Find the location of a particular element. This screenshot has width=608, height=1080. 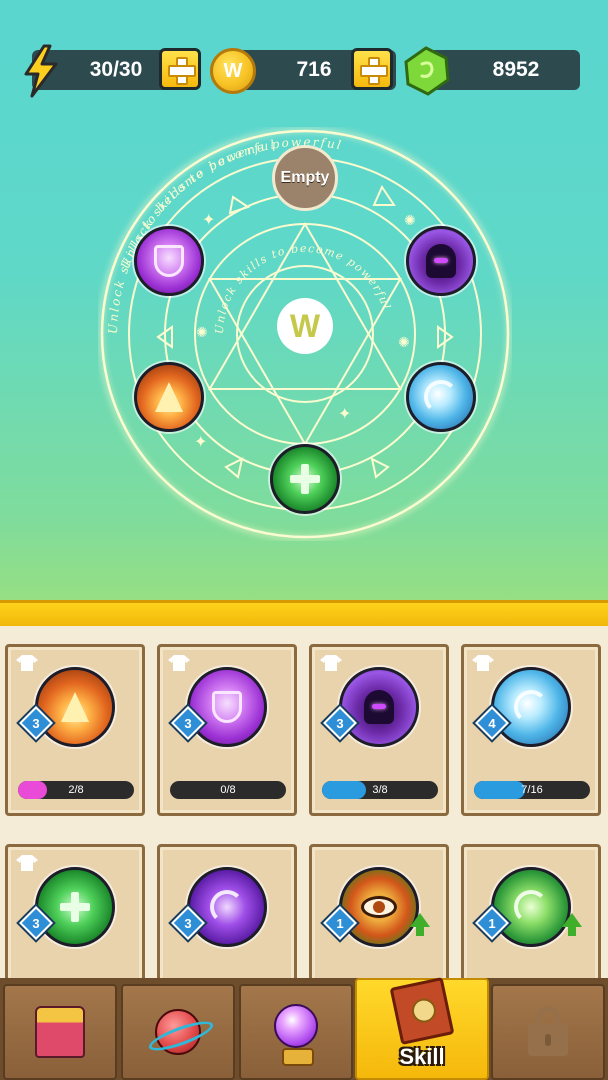

shop-icon is located at coordinates (60, 1032).